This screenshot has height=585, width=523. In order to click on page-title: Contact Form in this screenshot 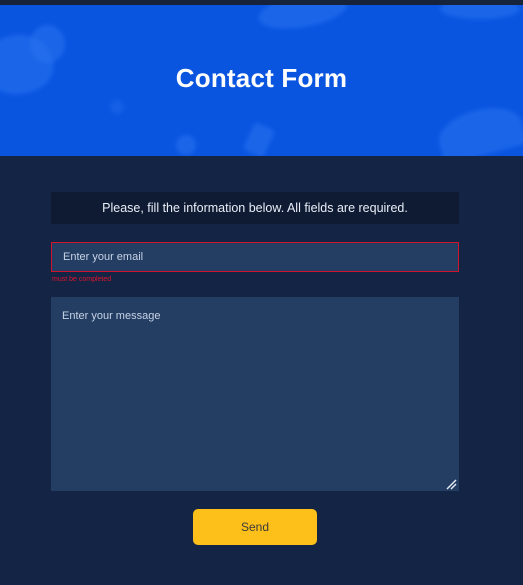, I will do `click(261, 78)`.